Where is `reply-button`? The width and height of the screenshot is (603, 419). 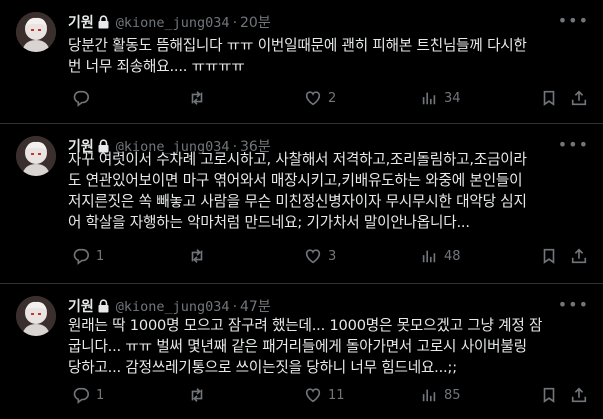
reply-button is located at coordinates (84, 98).